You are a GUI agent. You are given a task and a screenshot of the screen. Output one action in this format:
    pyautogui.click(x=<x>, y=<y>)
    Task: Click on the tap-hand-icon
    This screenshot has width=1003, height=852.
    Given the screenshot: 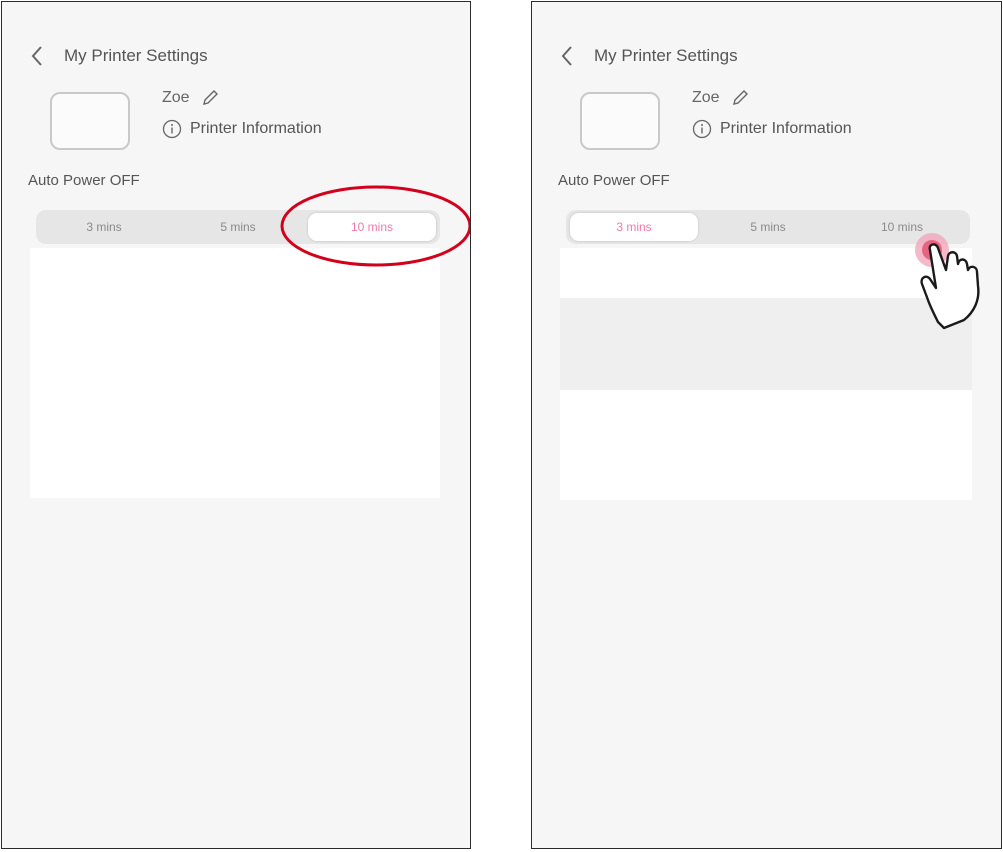 What is the action you would take?
    pyautogui.click(x=947, y=281)
    